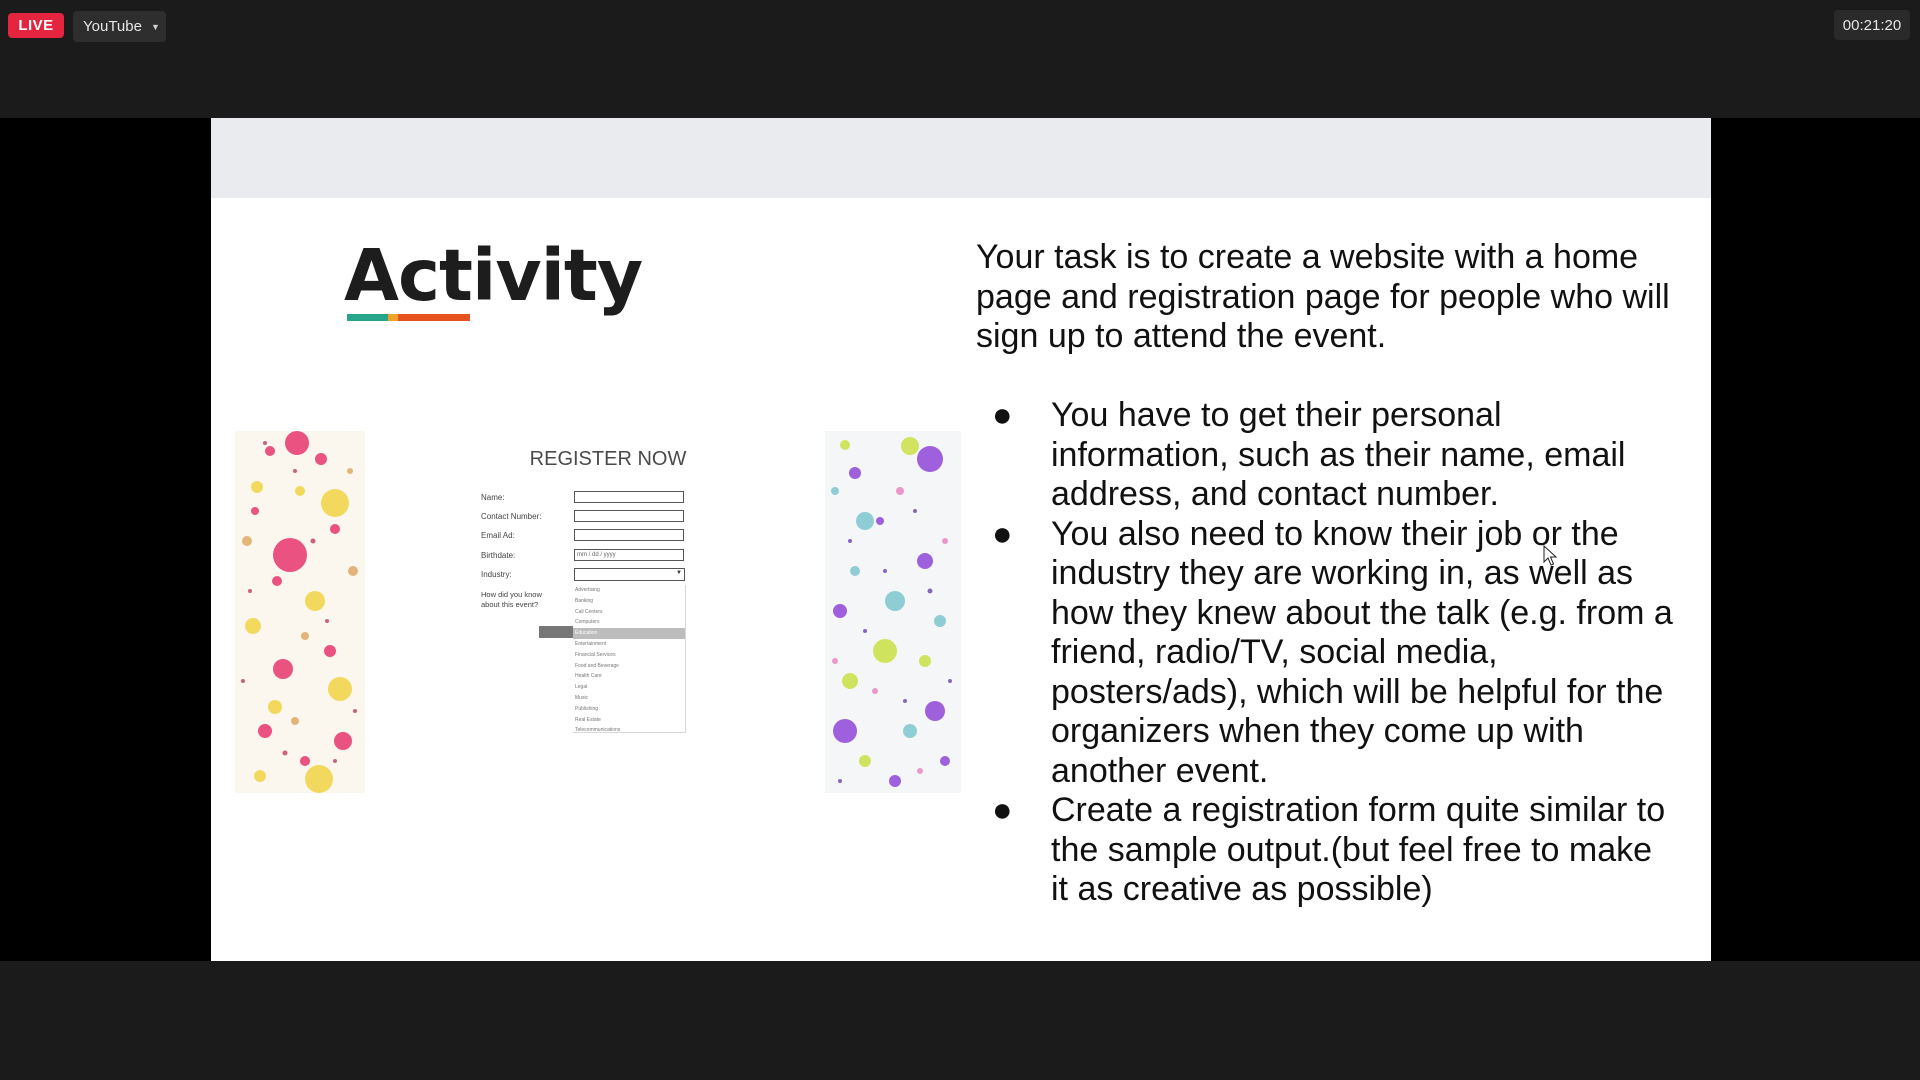 The image size is (1920, 1080). Describe the element at coordinates (498, 555) in the screenshot. I see `form-label: Birthdate:` at that location.